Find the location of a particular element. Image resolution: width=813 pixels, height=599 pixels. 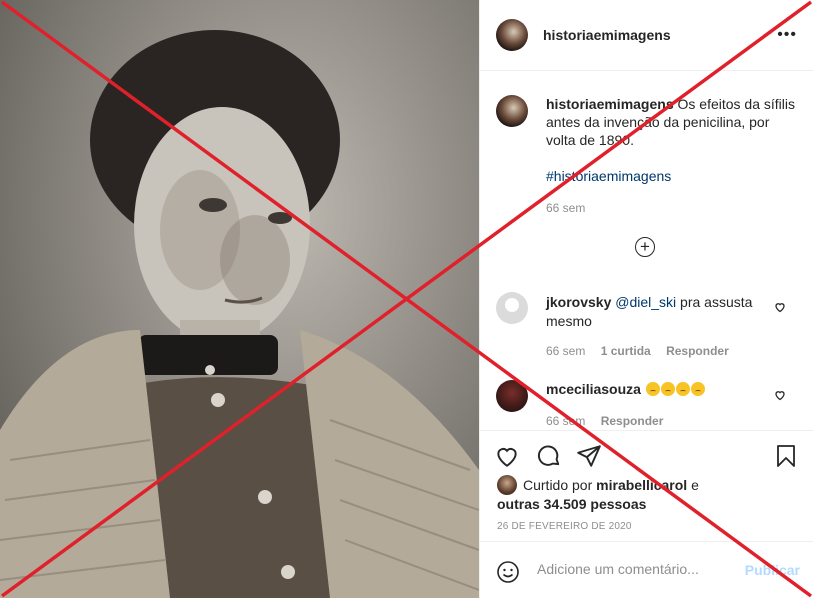

likes-count: outras 34.509 pessoas is located at coordinates (571, 504).